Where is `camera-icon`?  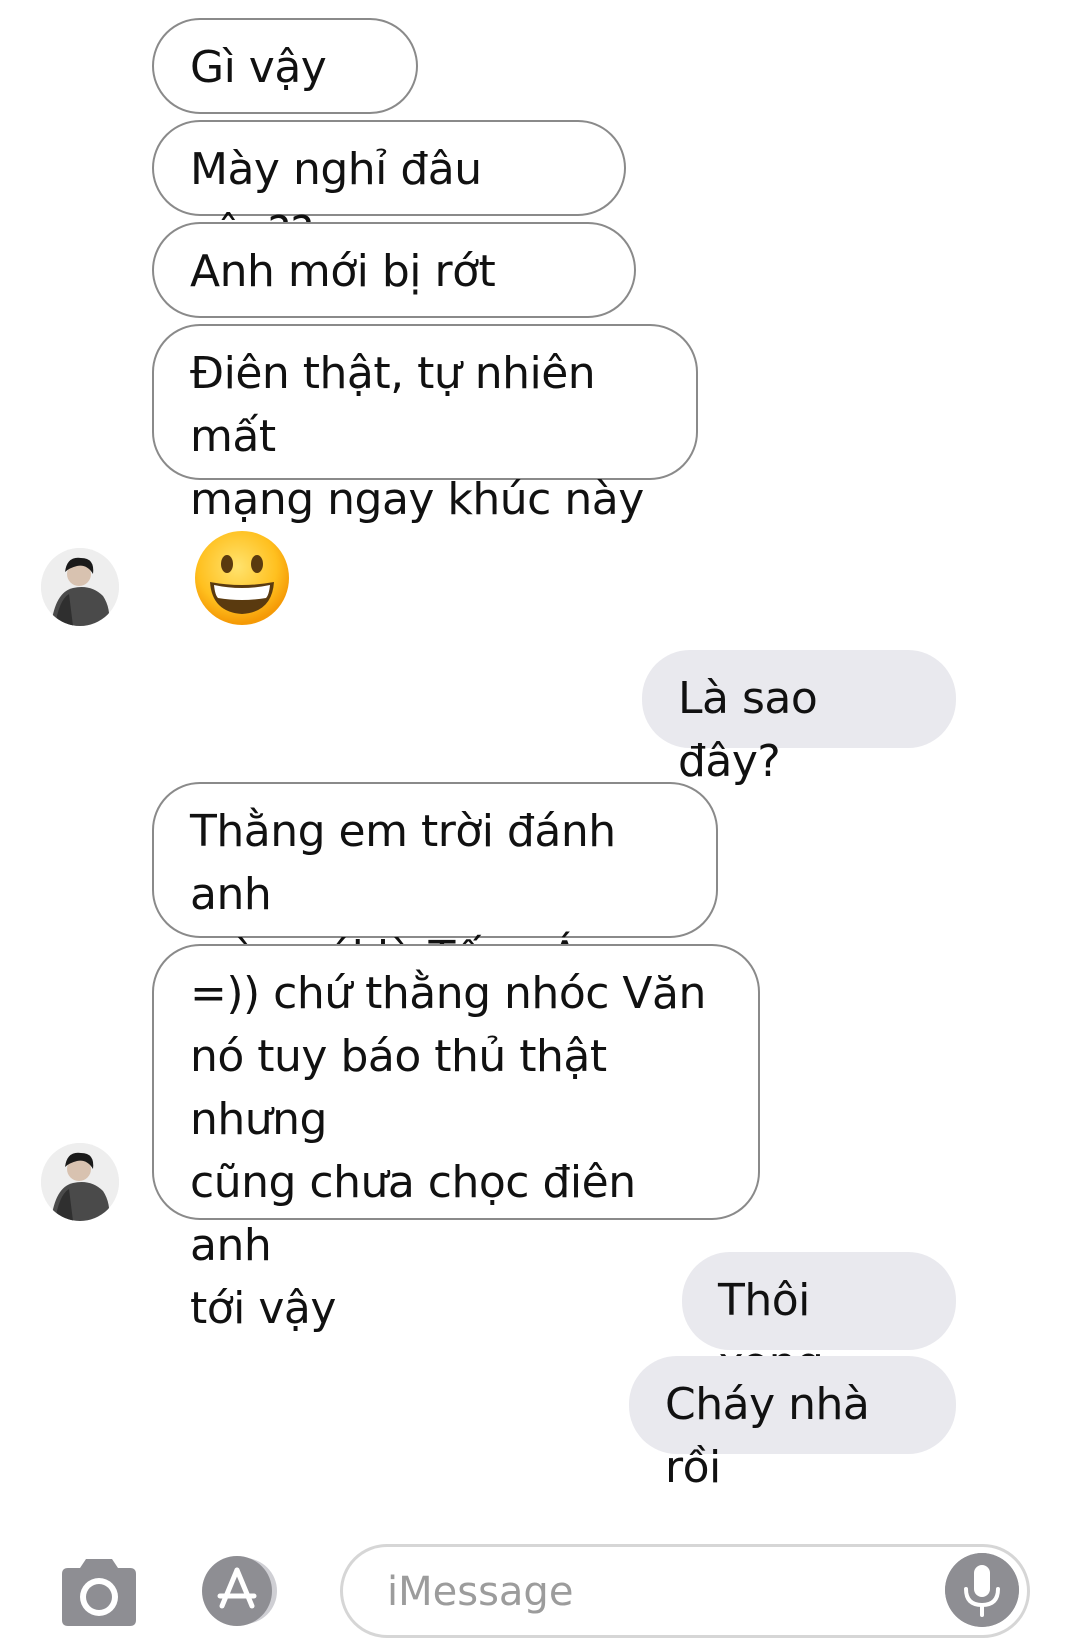
camera-icon is located at coordinates (99, 1592).